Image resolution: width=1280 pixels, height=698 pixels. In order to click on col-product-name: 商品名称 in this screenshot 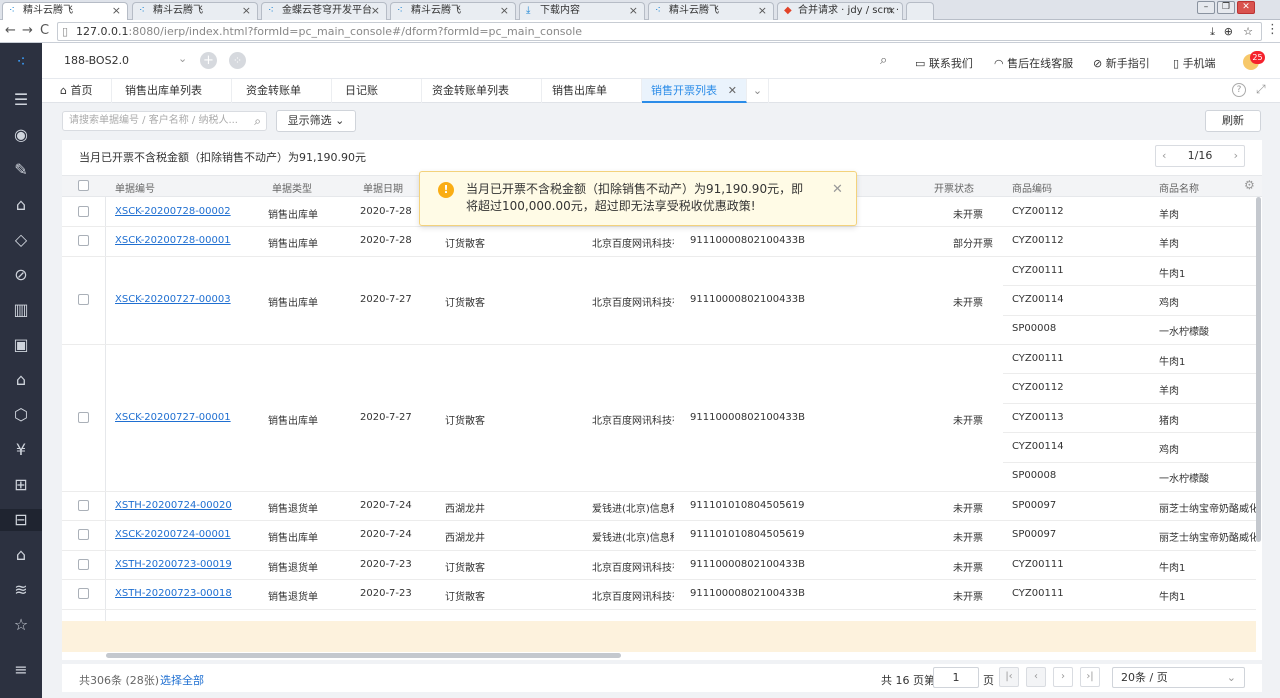, I will do `click(1179, 187)`.